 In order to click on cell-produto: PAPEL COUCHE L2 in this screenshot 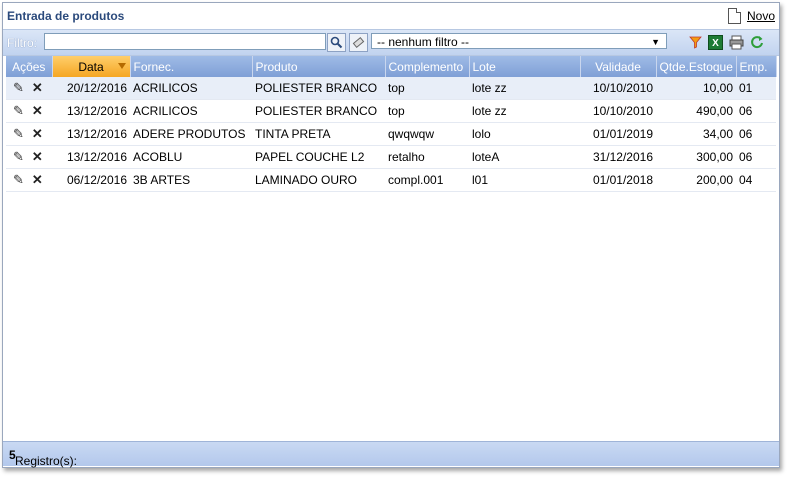, I will do `click(318, 157)`.